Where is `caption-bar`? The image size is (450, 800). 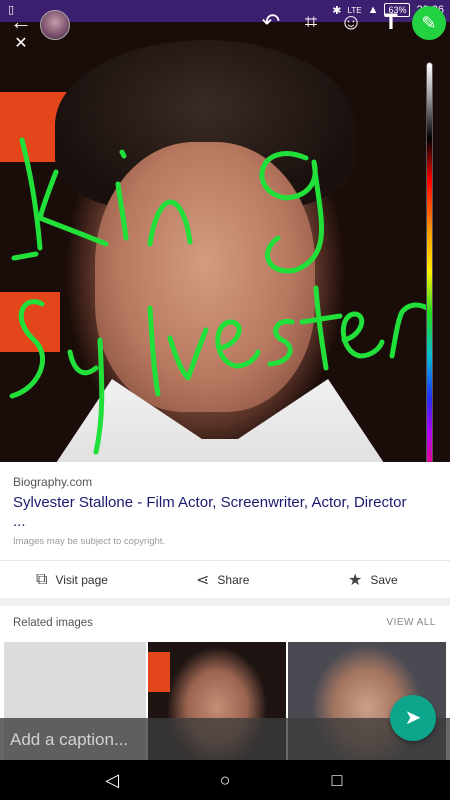 caption-bar is located at coordinates (225, 739).